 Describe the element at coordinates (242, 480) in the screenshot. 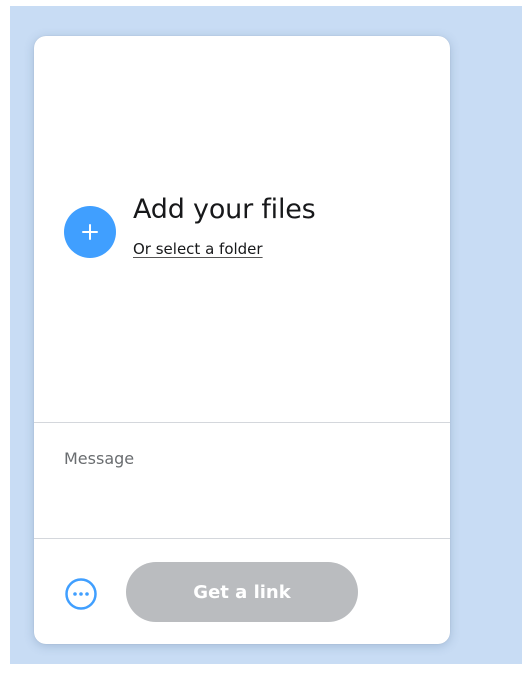

I see `message-input` at that location.